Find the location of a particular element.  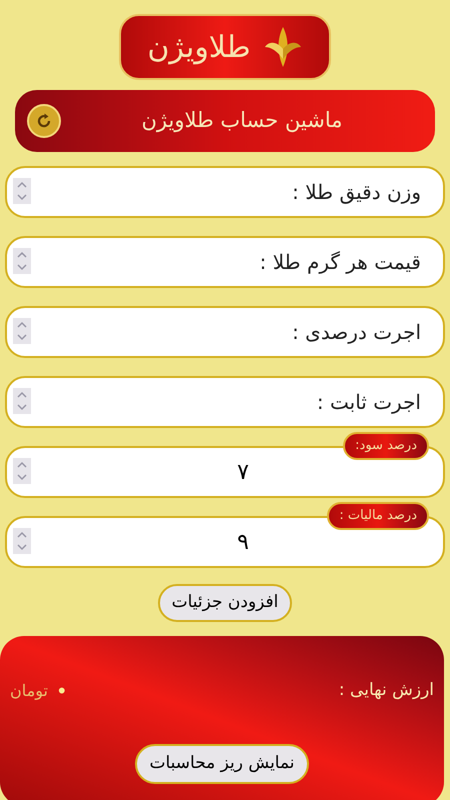

number-field: اجرت ثابت : is located at coordinates (225, 402).